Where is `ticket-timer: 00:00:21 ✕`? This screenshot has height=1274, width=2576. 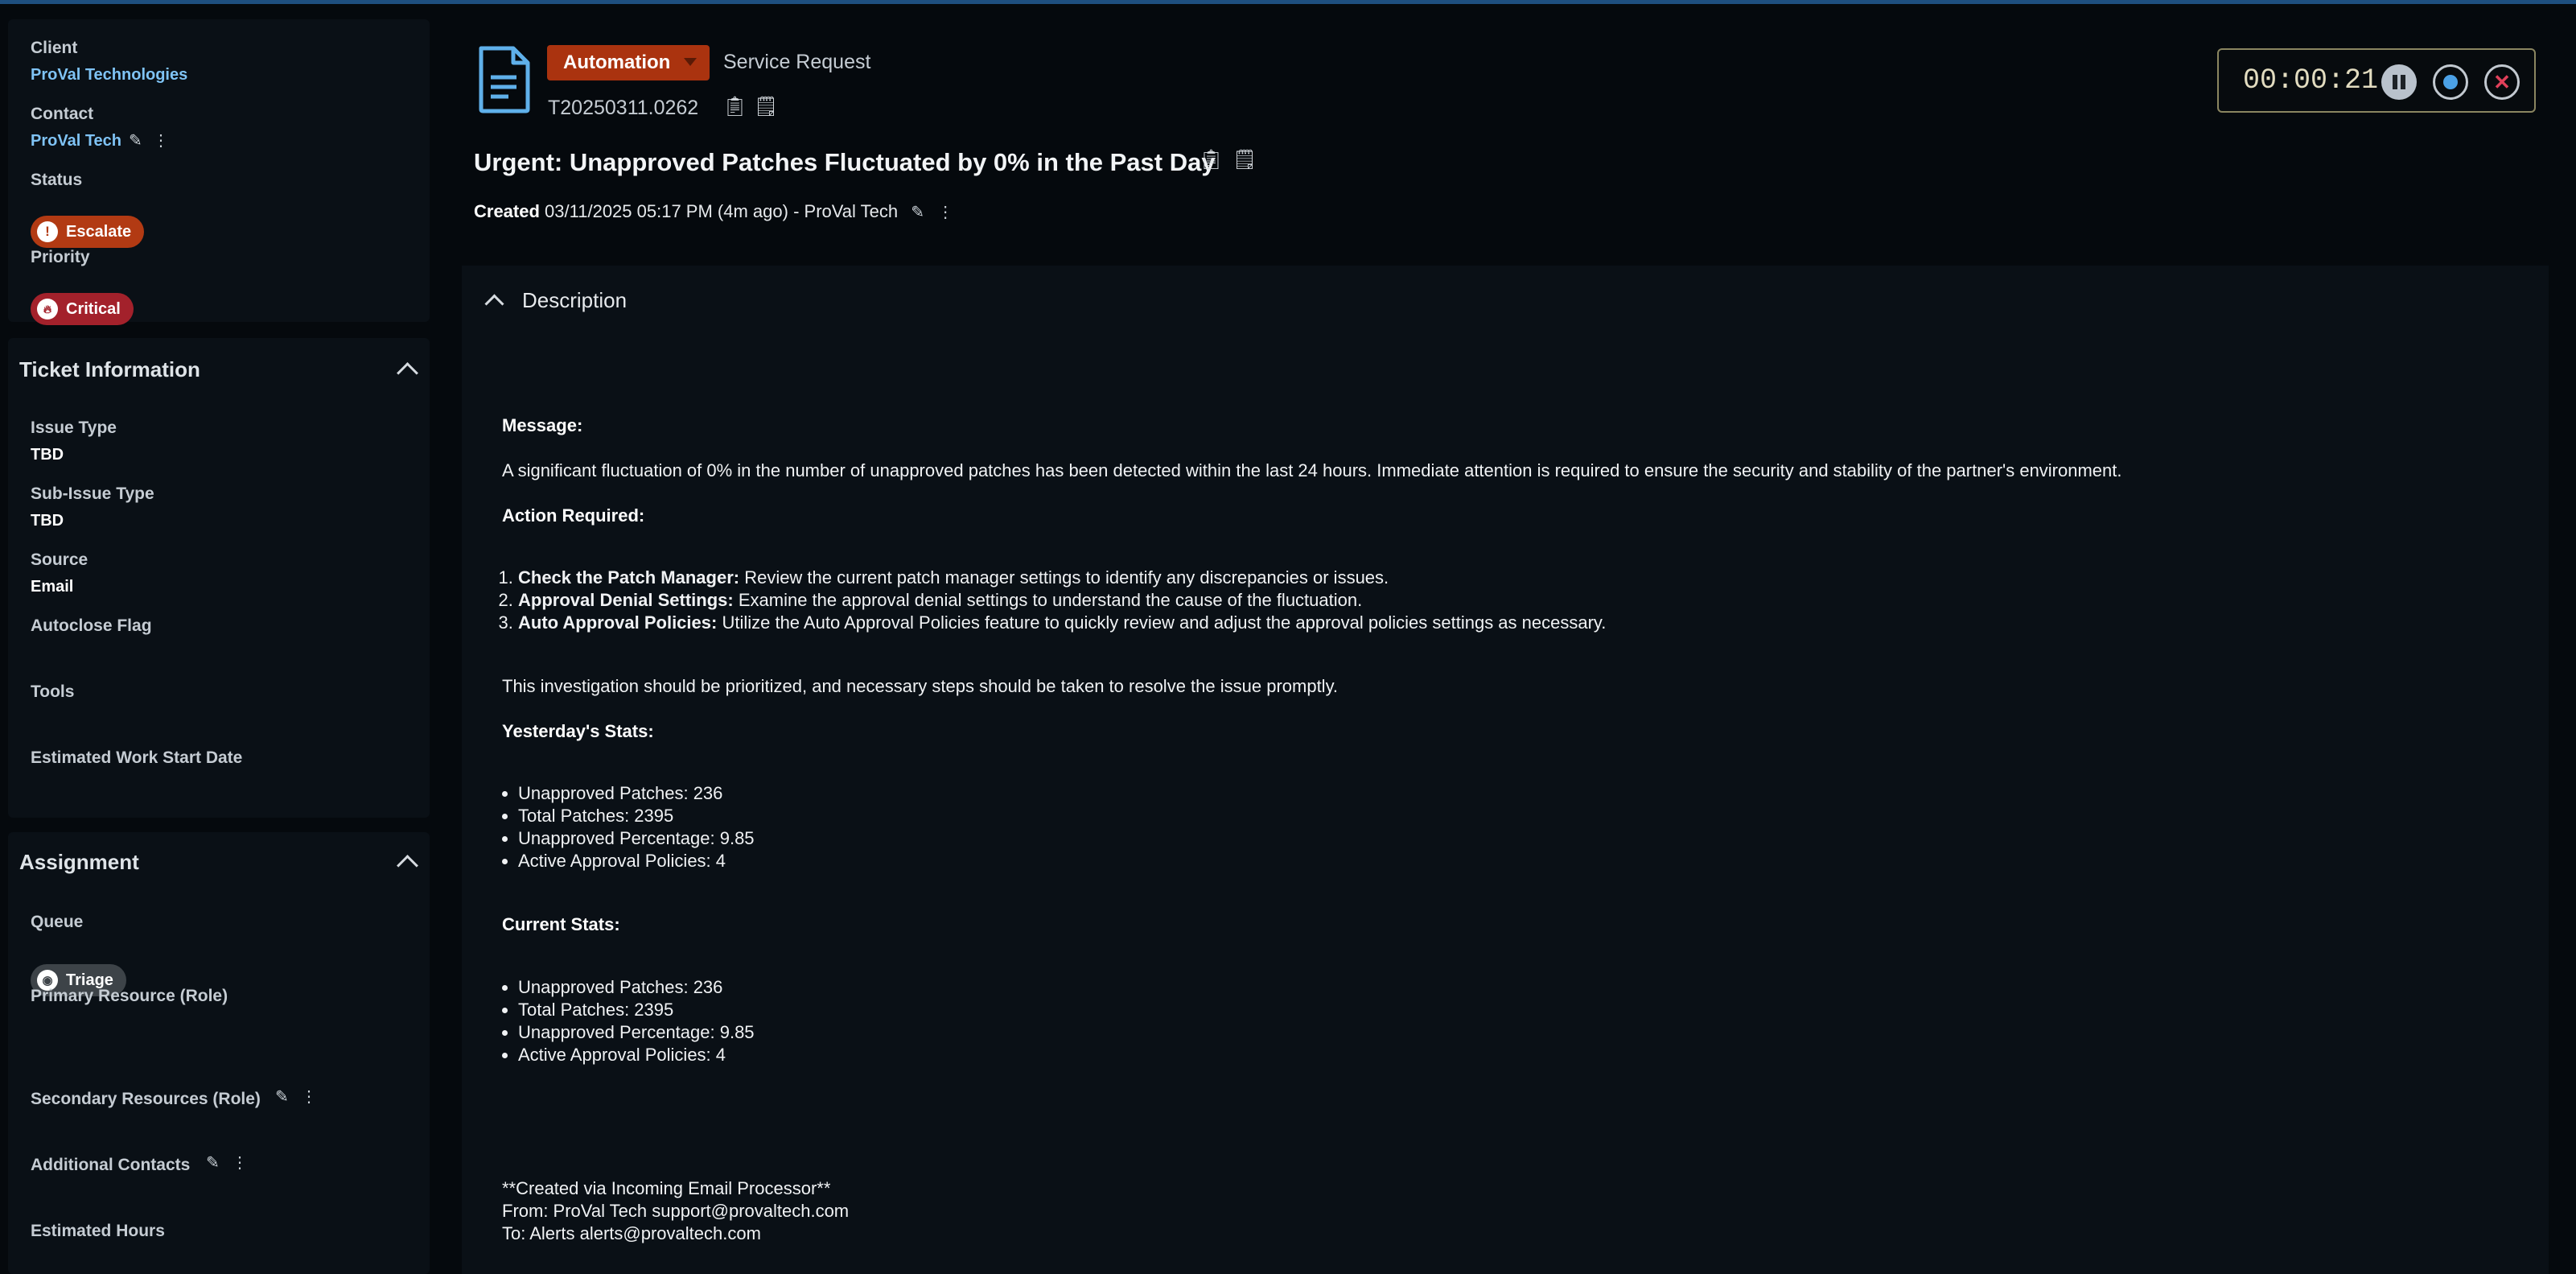
ticket-timer: 00:00:21 ✕ is located at coordinates (2376, 80).